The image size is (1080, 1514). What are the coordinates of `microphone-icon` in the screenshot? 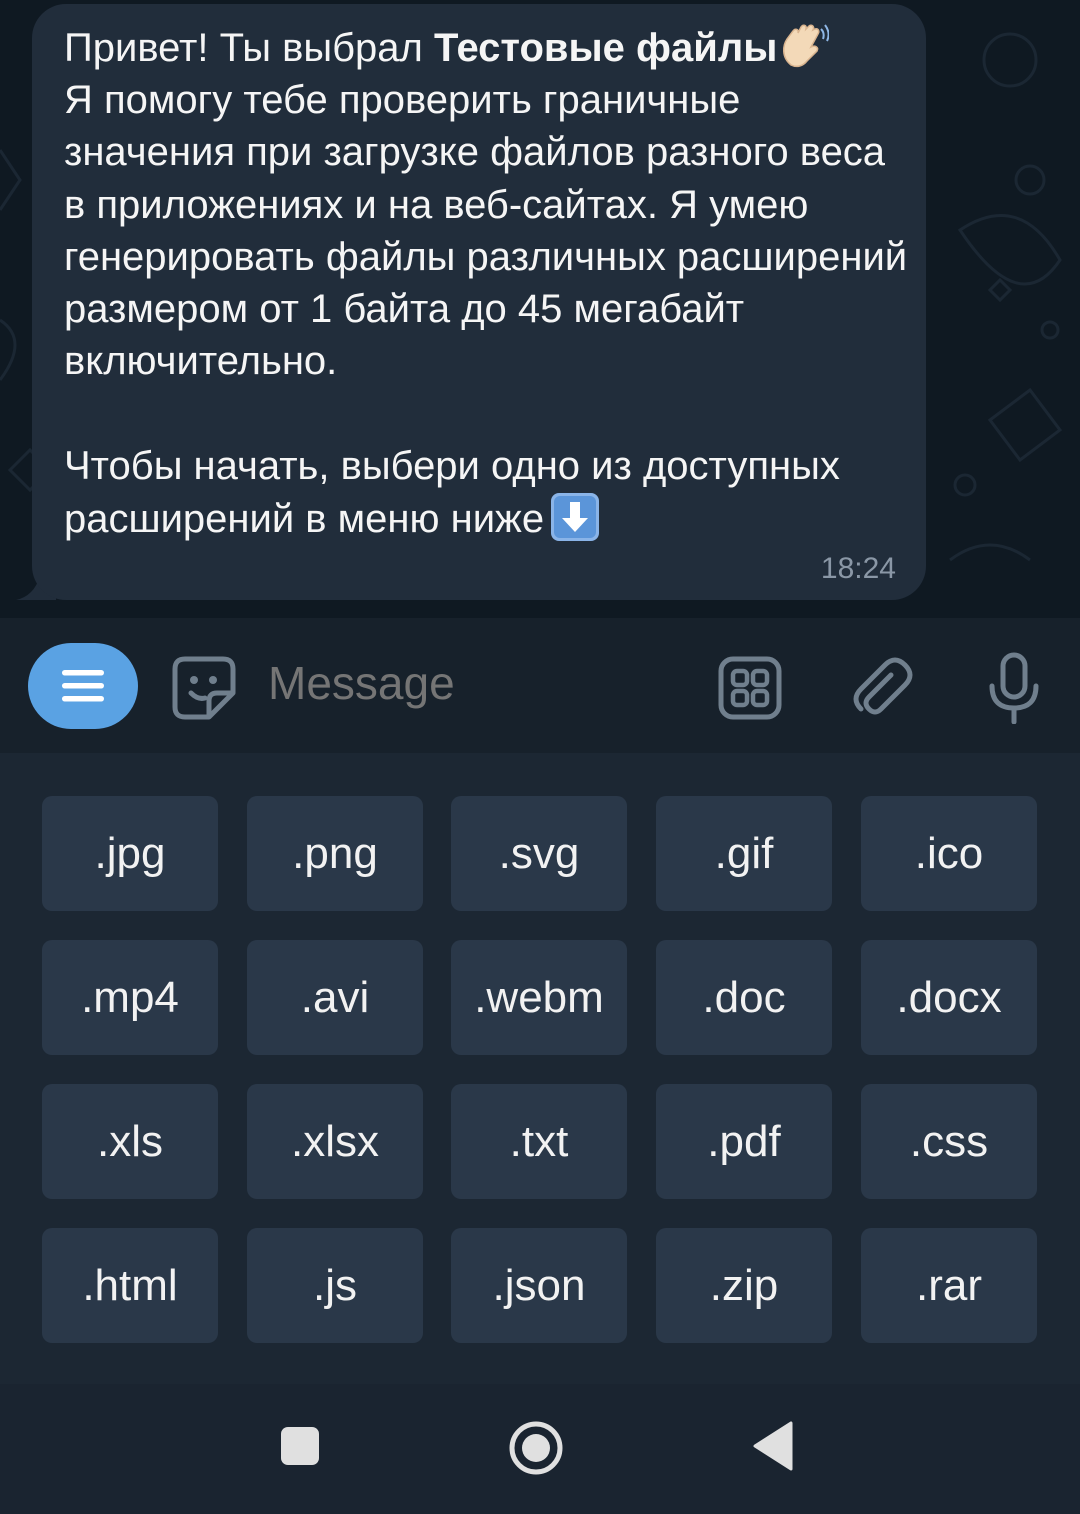 It's located at (1014, 688).